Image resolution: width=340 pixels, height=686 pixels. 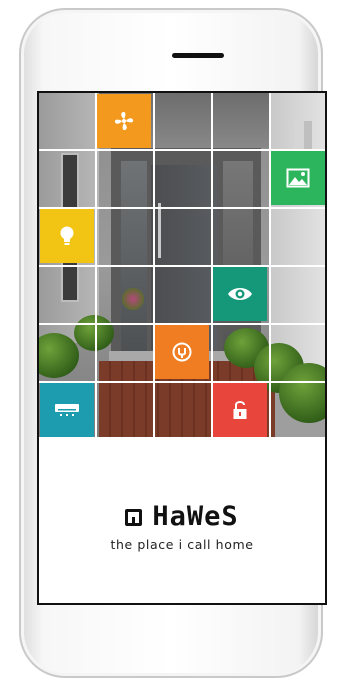 I want to click on power-tile, so click(x=182, y=352).